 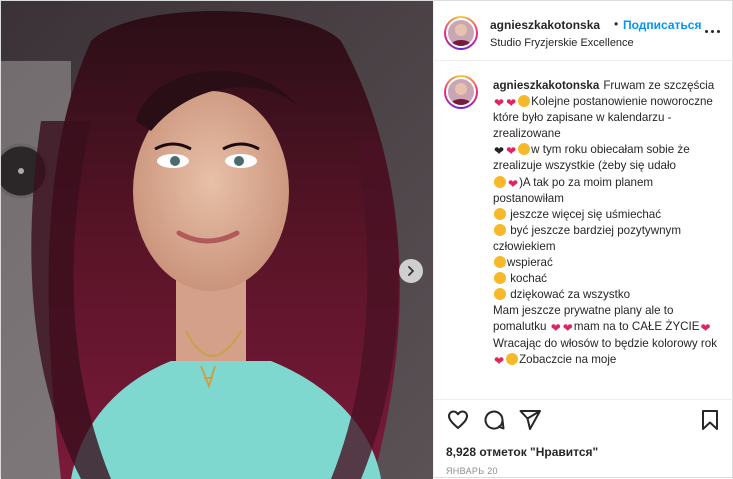 I want to click on more-horizontal-icon, so click(x=712, y=31).